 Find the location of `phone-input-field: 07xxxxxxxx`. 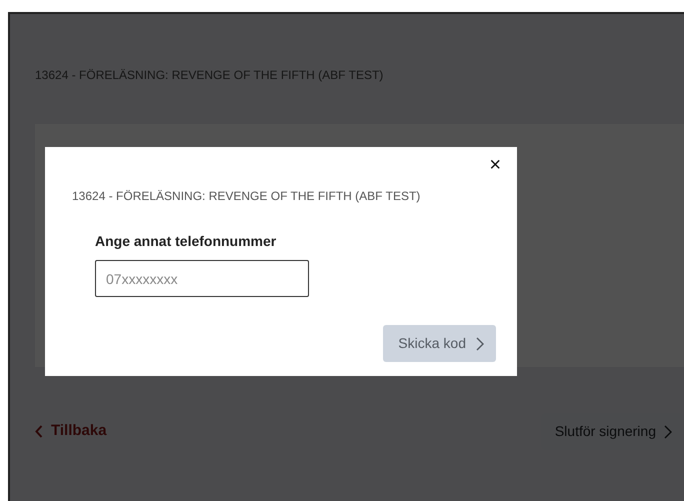

phone-input-field: 07xxxxxxxx is located at coordinates (202, 278).